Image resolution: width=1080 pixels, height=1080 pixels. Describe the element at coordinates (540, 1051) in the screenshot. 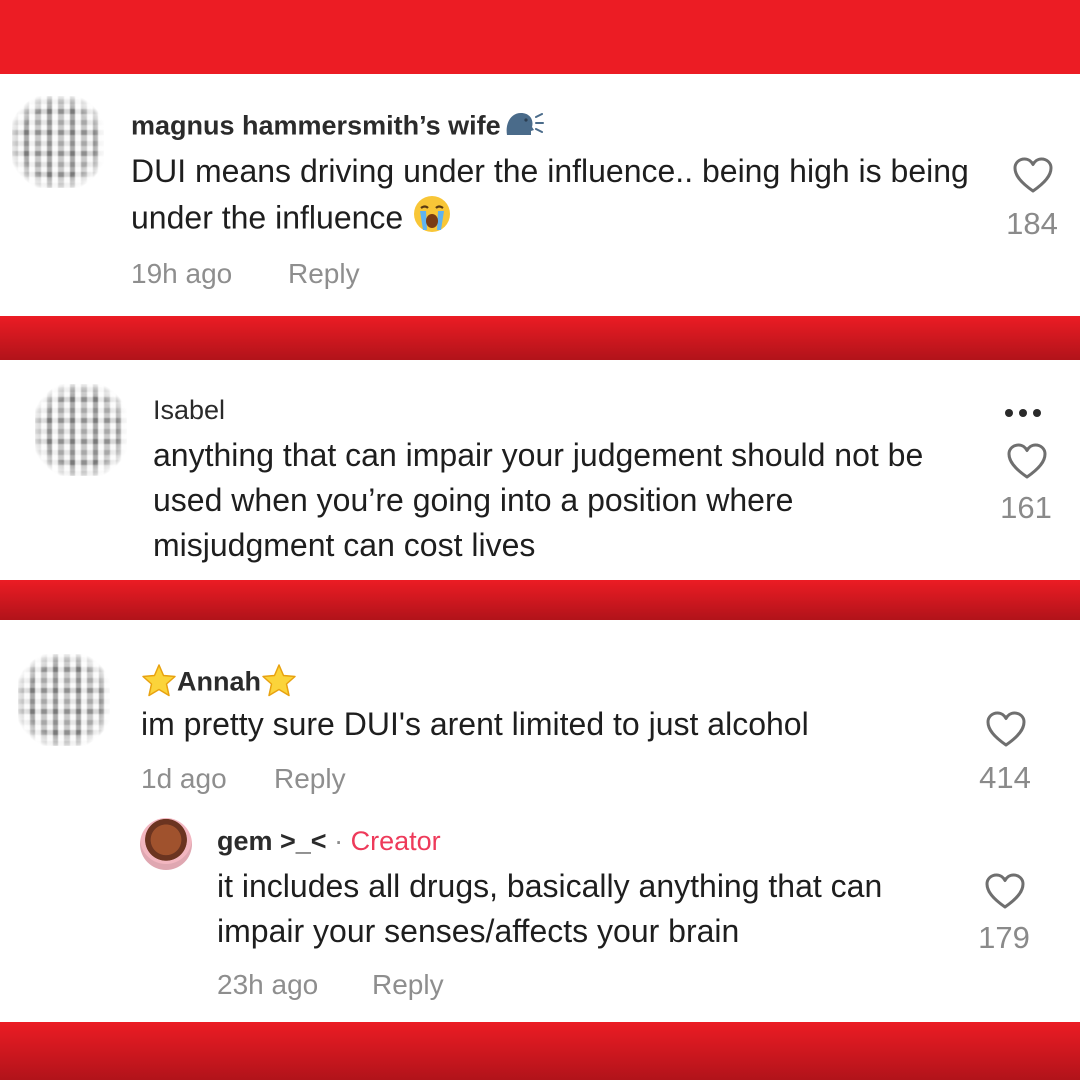

I see `red-band-bottom` at that location.